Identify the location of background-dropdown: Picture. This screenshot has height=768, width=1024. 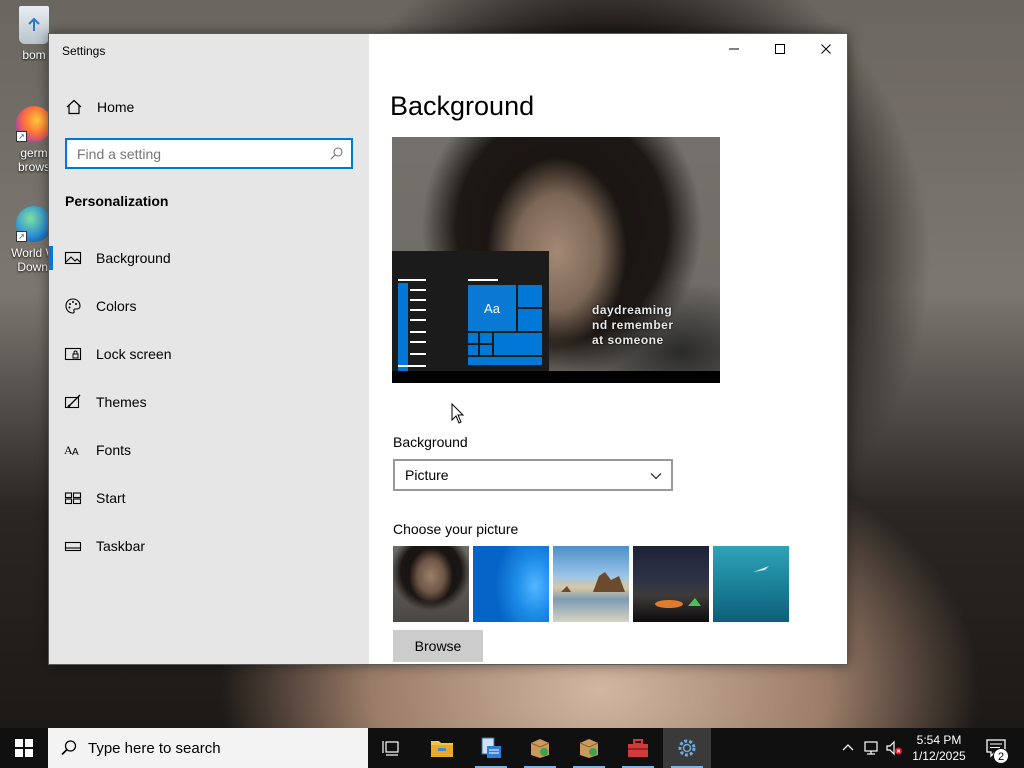
(533, 475).